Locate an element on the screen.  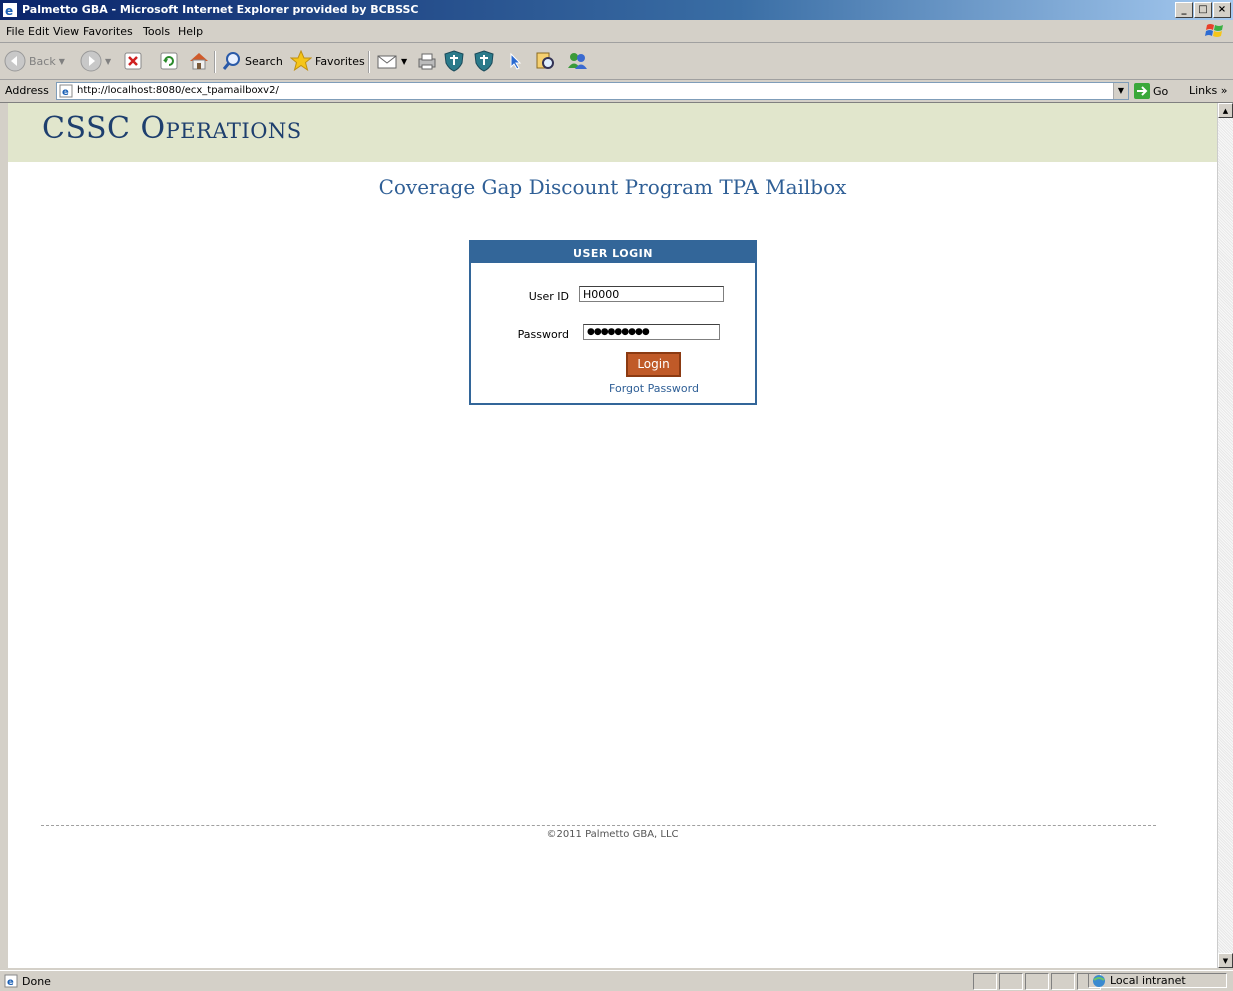
scroll-down-icon: ▼ is located at coordinates (1225, 960).